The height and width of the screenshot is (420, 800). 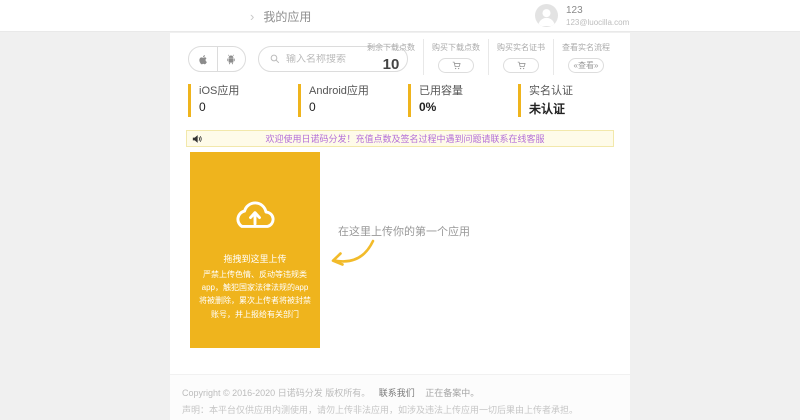 I want to click on buy-points-button, so click(x=456, y=65).